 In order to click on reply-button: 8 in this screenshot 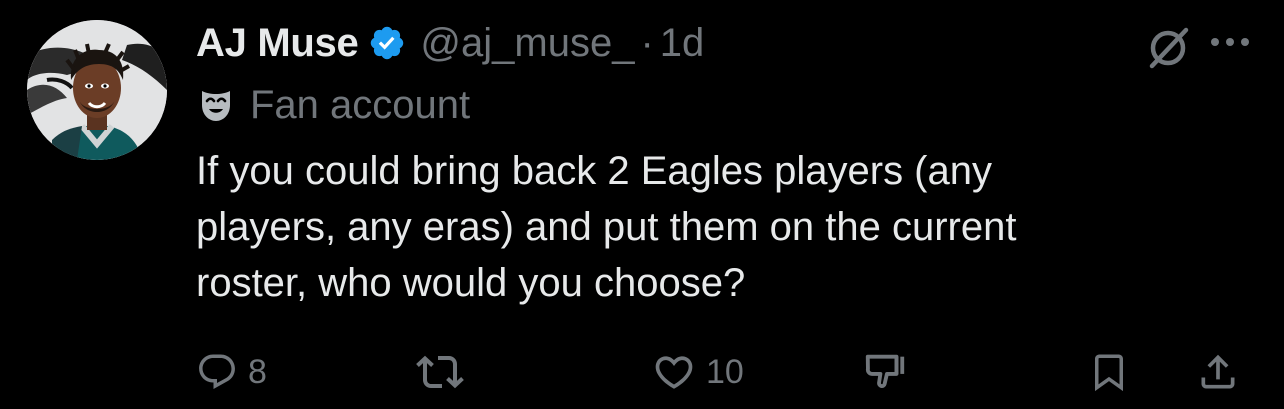, I will do `click(231, 372)`.